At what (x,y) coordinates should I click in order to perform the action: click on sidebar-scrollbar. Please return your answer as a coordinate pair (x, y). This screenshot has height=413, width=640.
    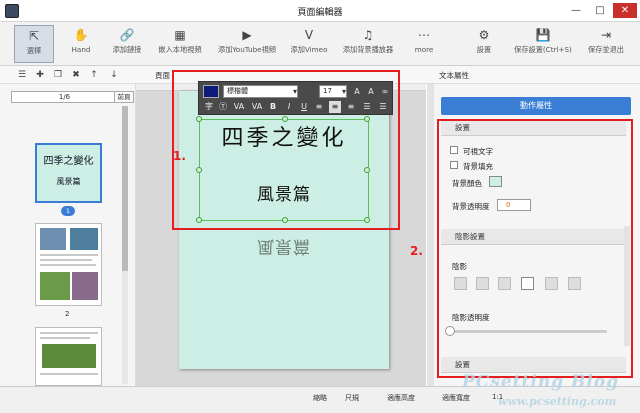
    Looking at the image, I should click on (125, 245).